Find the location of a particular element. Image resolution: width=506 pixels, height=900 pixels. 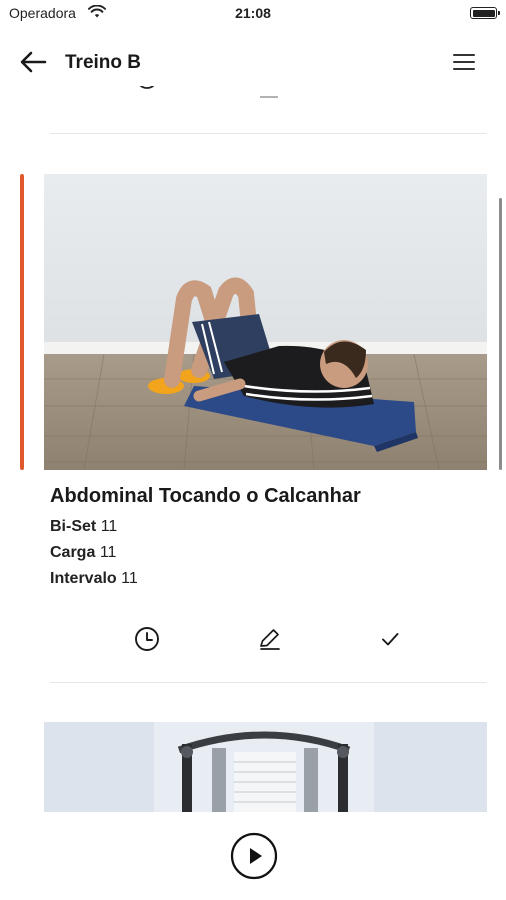

hamburger-menu-icon is located at coordinates (464, 62).